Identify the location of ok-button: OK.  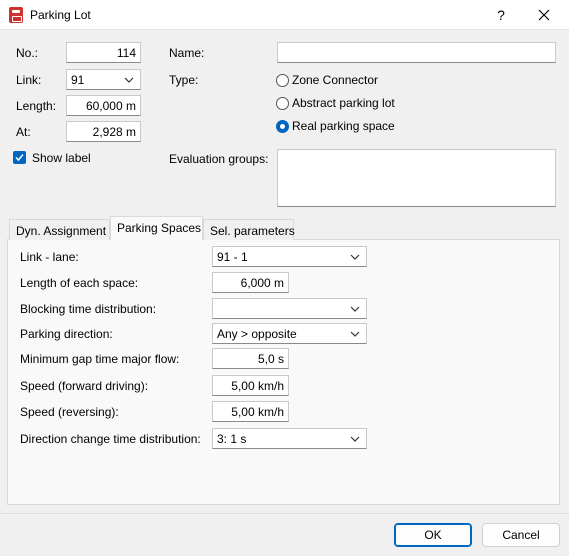
(433, 535).